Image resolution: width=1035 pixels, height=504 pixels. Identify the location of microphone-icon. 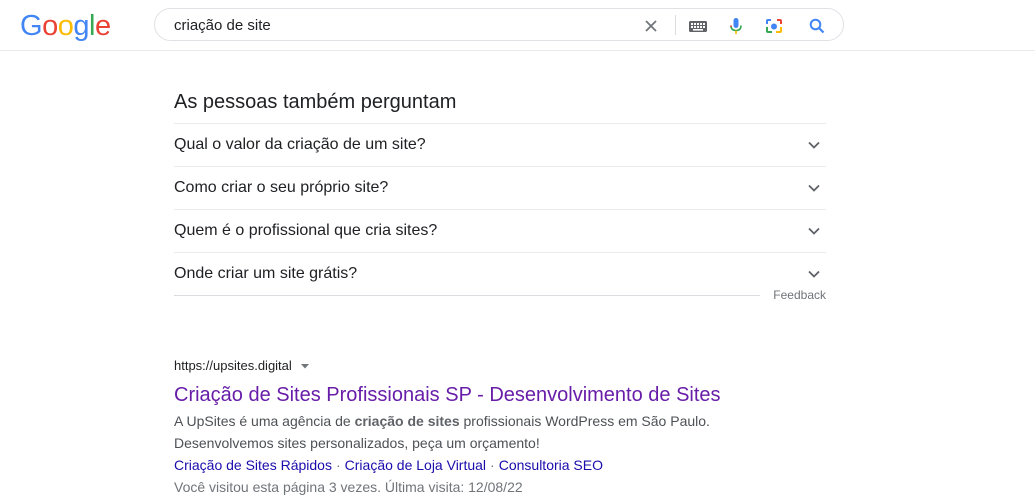
(736, 26).